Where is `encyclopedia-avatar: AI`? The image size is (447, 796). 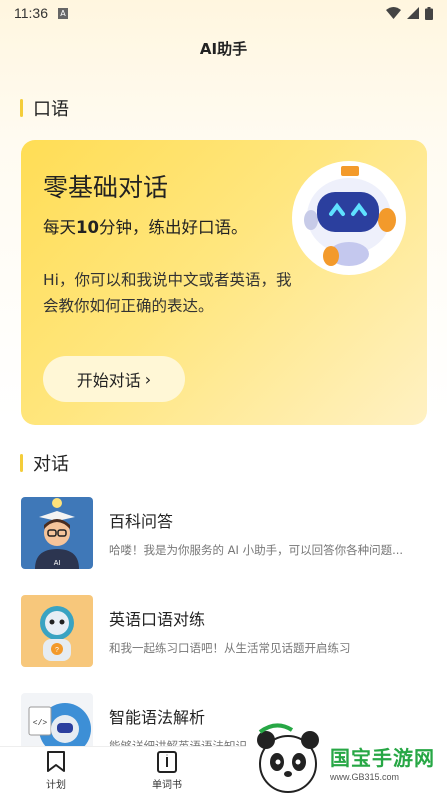 encyclopedia-avatar: AI is located at coordinates (57, 533).